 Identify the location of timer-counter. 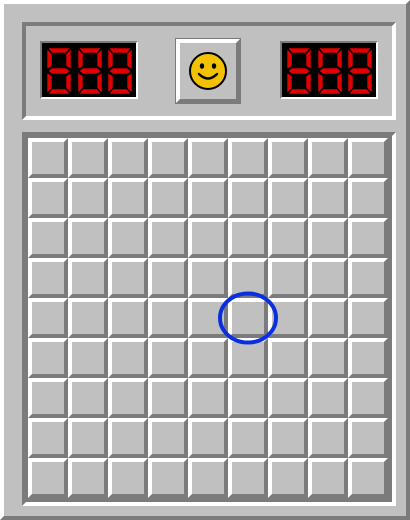
(329, 70).